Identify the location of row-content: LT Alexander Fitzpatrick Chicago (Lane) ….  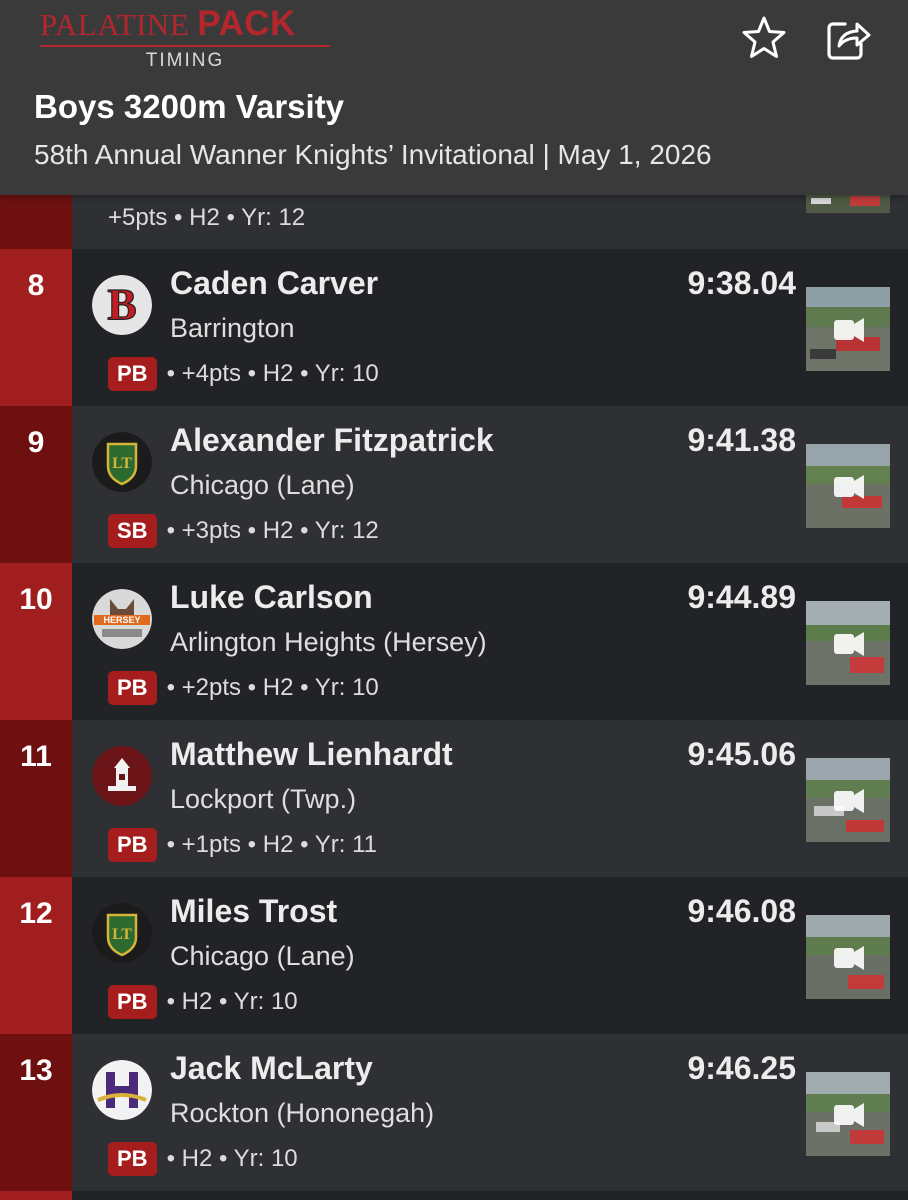
(490, 484).